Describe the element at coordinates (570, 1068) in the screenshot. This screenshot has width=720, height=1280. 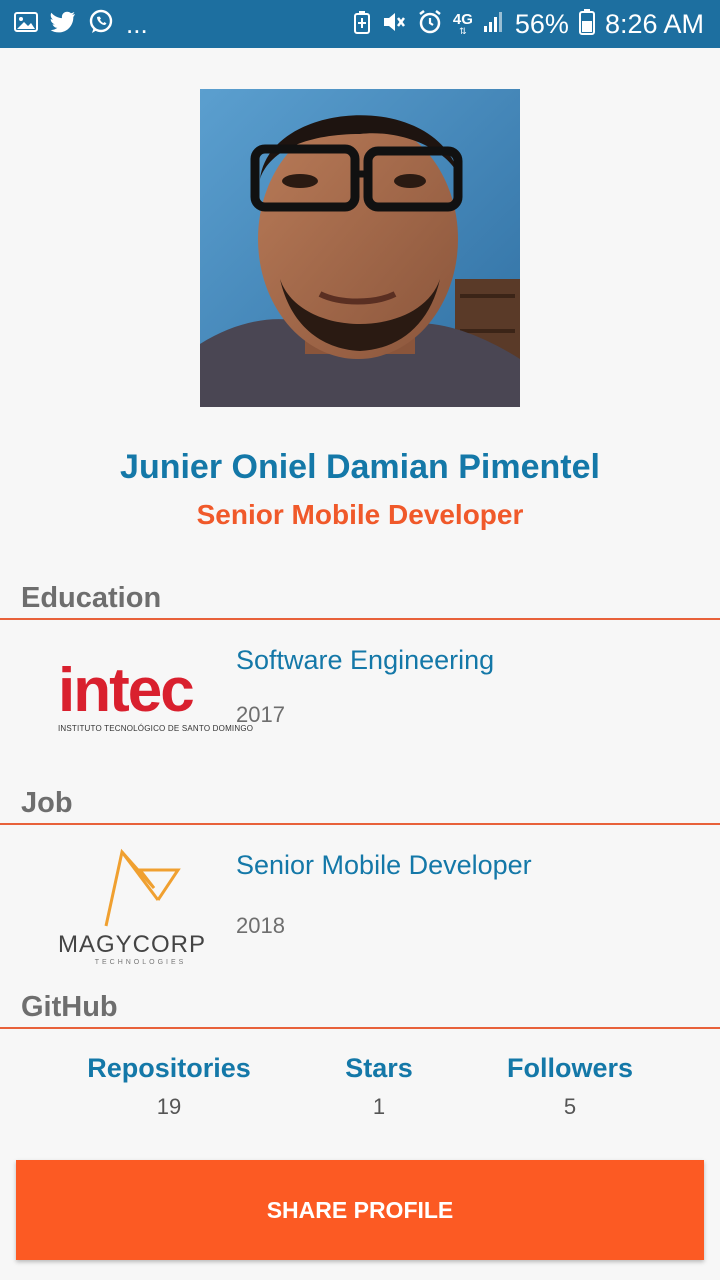
I see `stat-followers-label: Followers` at that location.